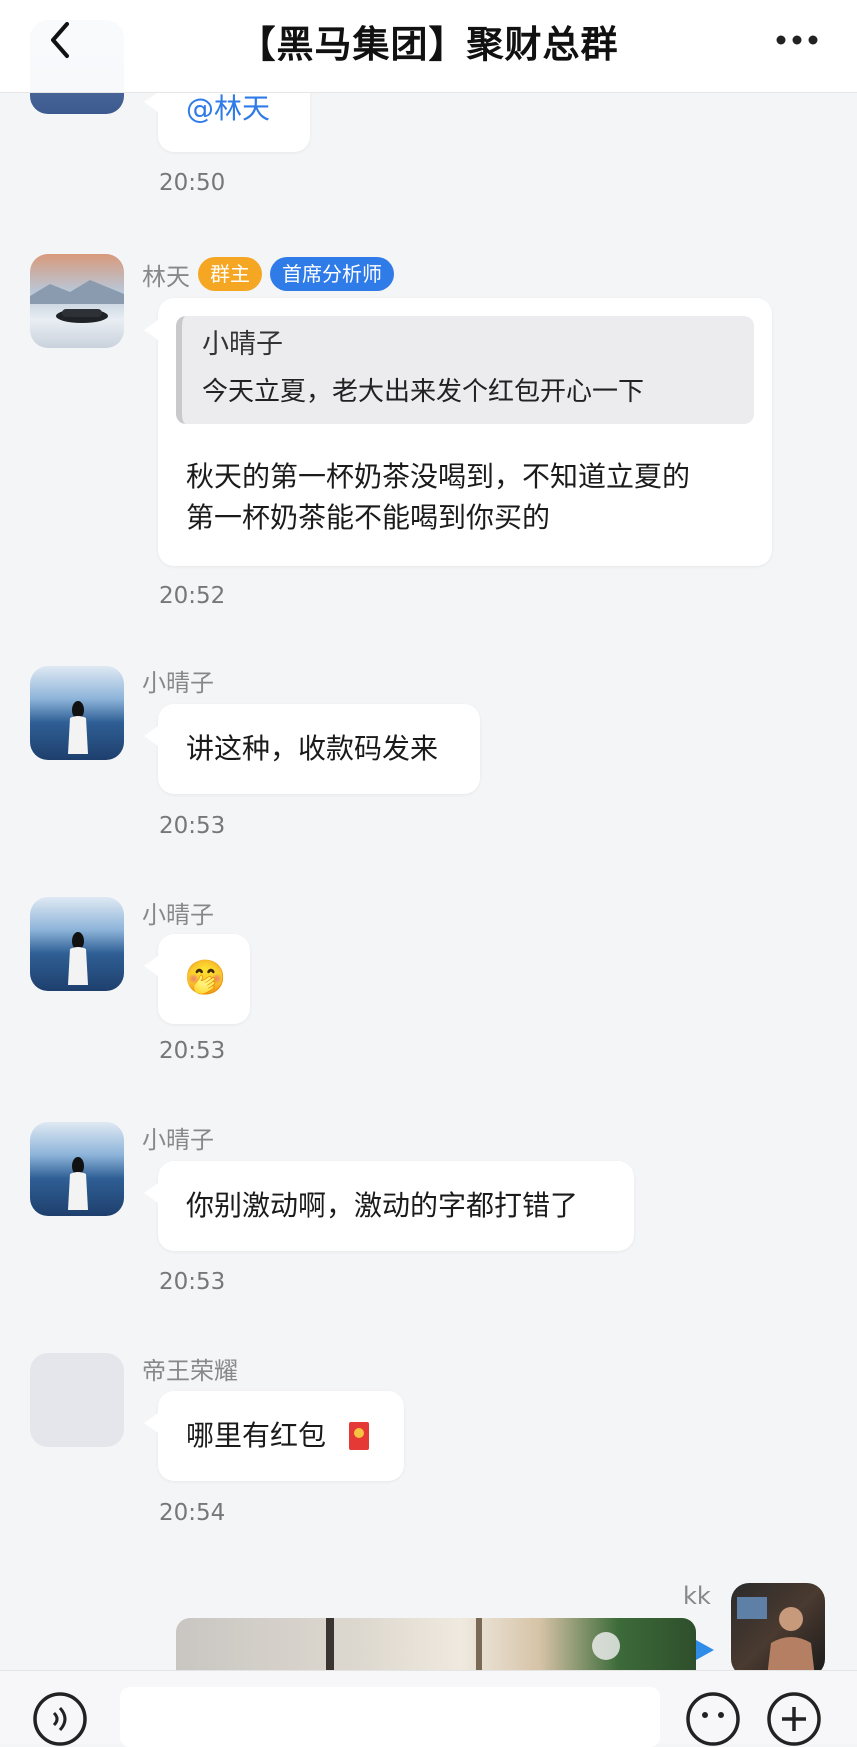 The image size is (857, 1747). Describe the element at coordinates (382, 1205) in the screenshot. I see `message-text: 你别激动啊，激动的字都打错了` at that location.